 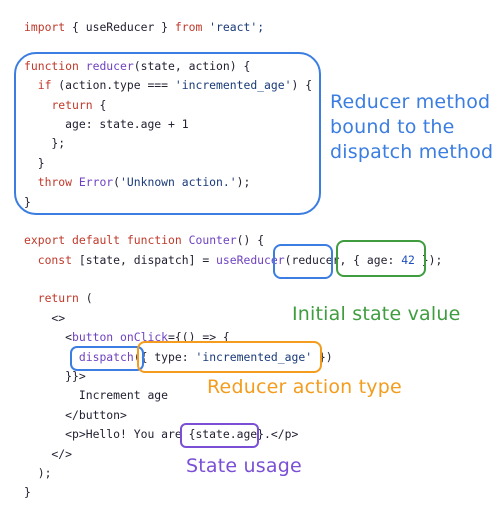 What do you see at coordinates (250, 240) in the screenshot?
I see `code-token: () {` at bounding box center [250, 240].